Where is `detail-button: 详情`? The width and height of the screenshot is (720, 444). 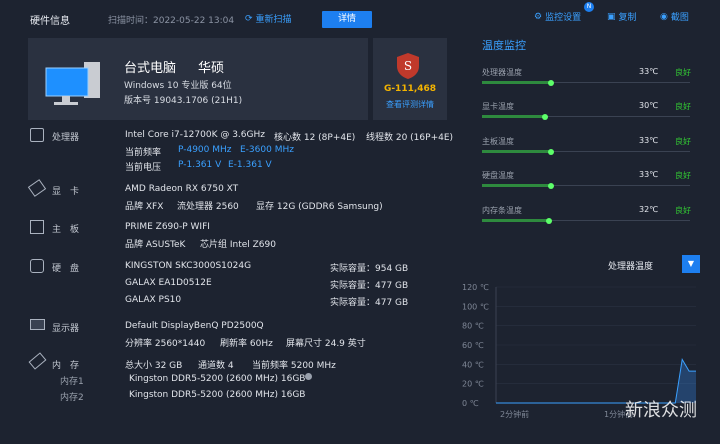 detail-button: 详情 is located at coordinates (347, 19).